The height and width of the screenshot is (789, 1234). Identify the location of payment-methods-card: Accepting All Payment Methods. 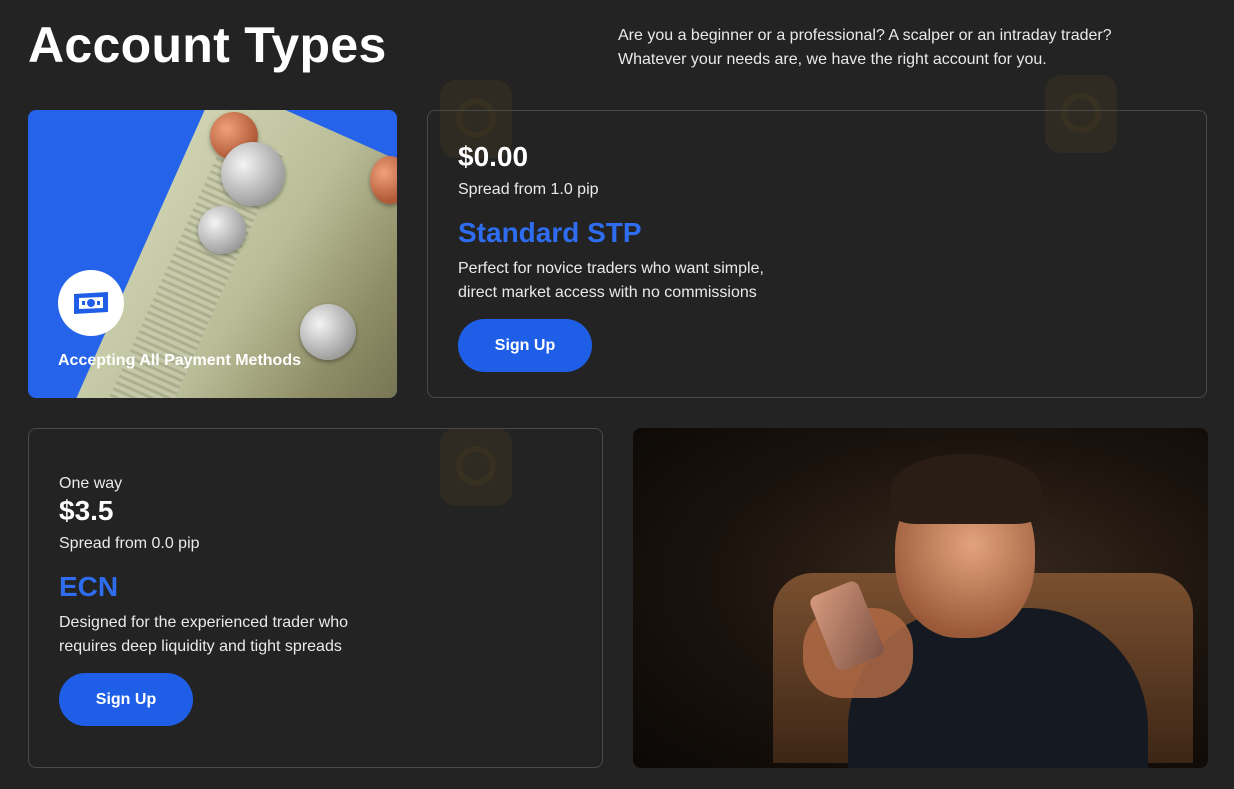
(212, 254).